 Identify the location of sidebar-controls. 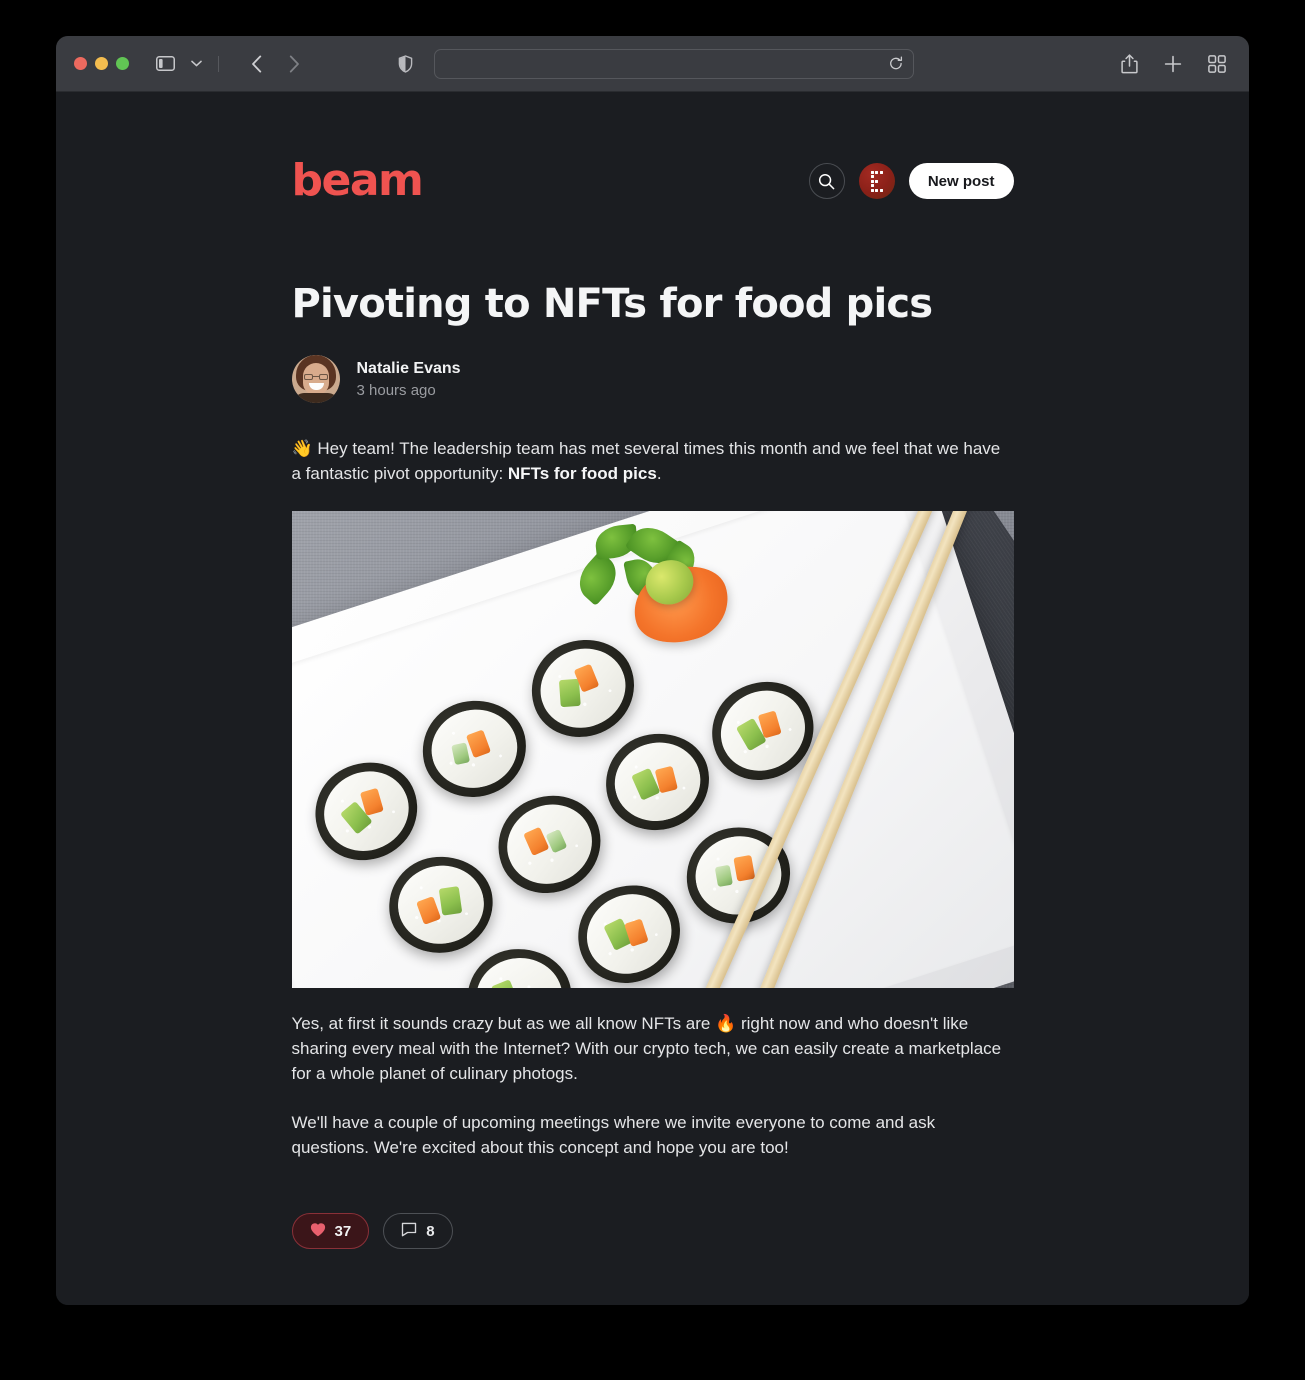
(187, 64).